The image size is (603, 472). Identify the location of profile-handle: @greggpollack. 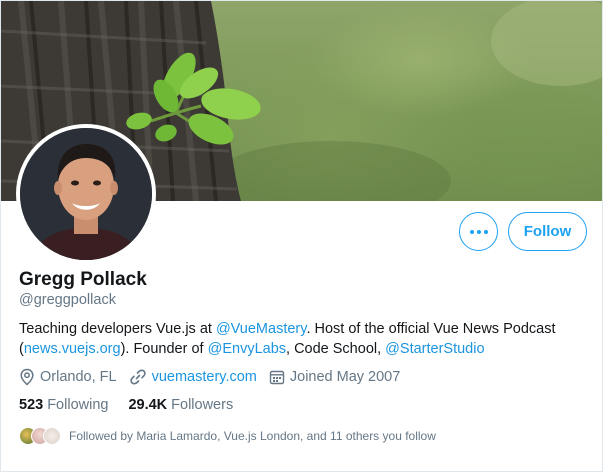
(67, 300).